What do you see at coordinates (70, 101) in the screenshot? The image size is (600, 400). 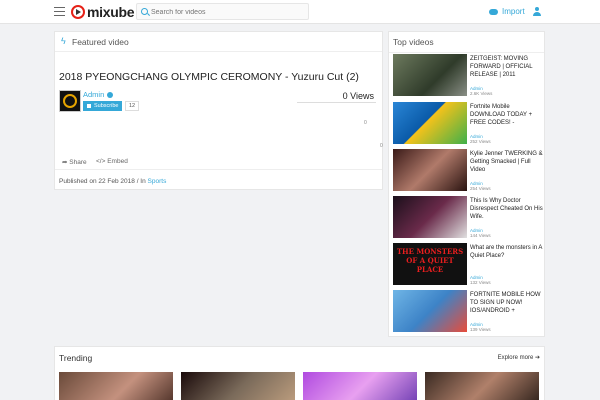 I see `avatar` at bounding box center [70, 101].